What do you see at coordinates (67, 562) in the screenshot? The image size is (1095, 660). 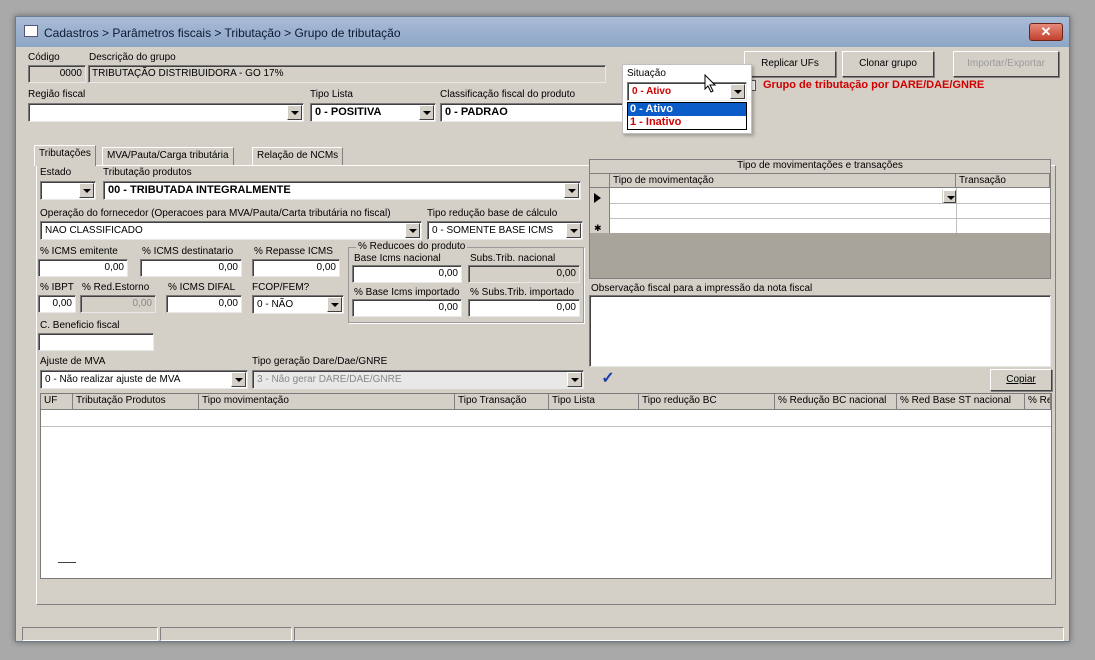 I see `grid-scroll-marker` at bounding box center [67, 562].